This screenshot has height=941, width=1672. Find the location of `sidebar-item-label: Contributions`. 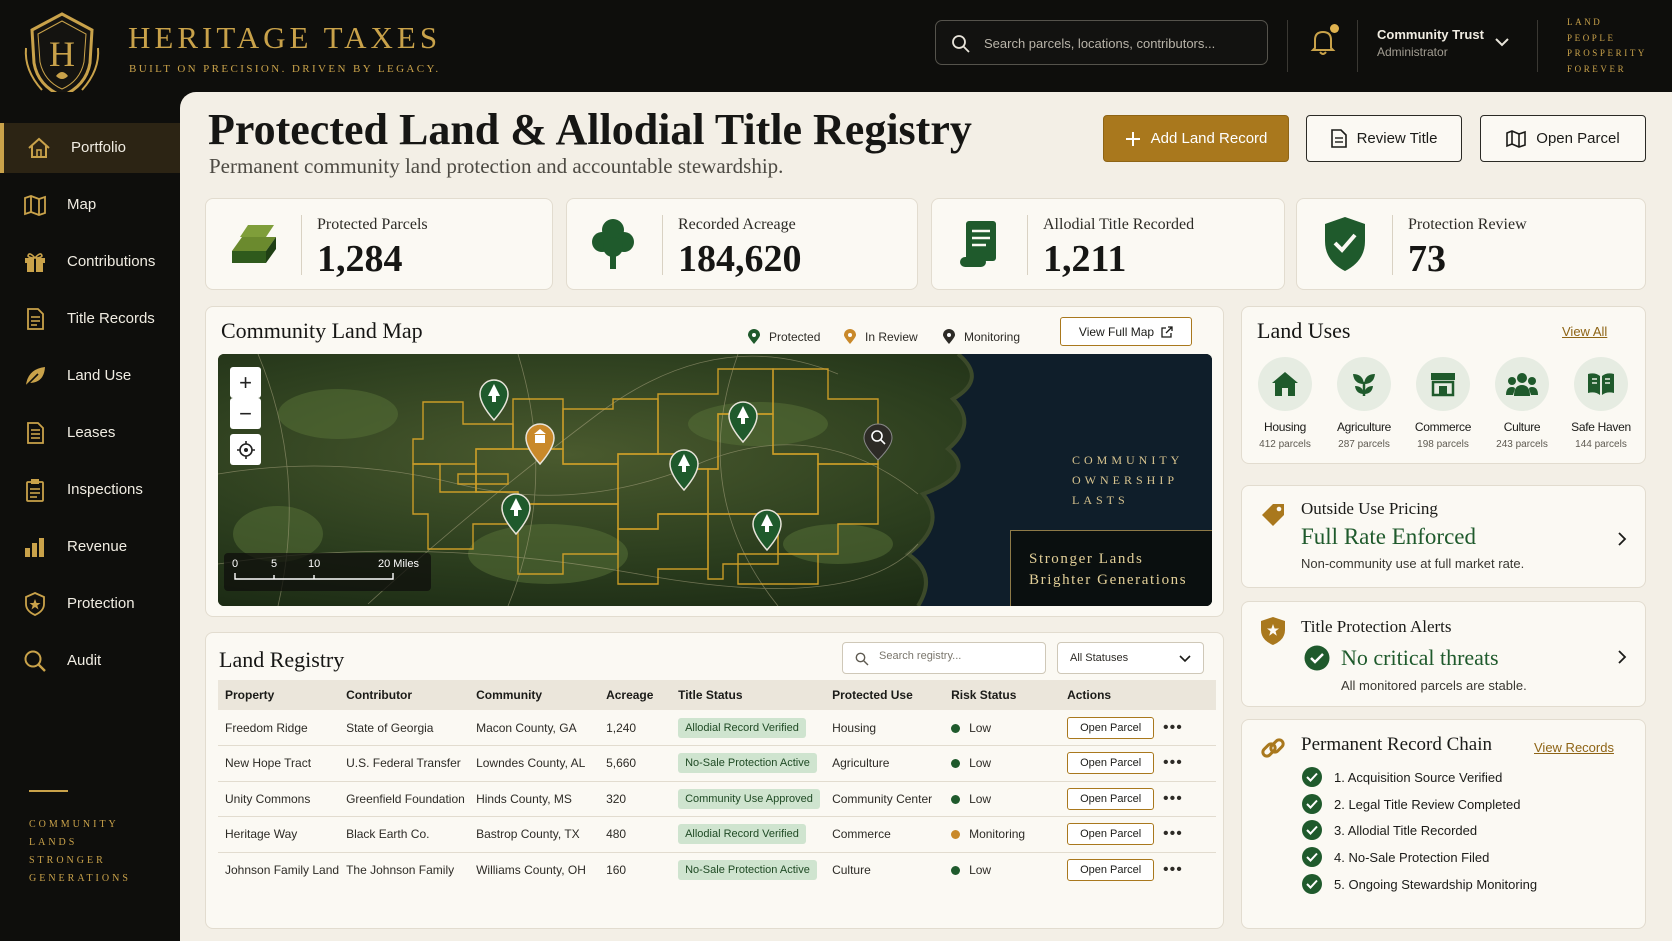

sidebar-item-label: Contributions is located at coordinates (111, 261).